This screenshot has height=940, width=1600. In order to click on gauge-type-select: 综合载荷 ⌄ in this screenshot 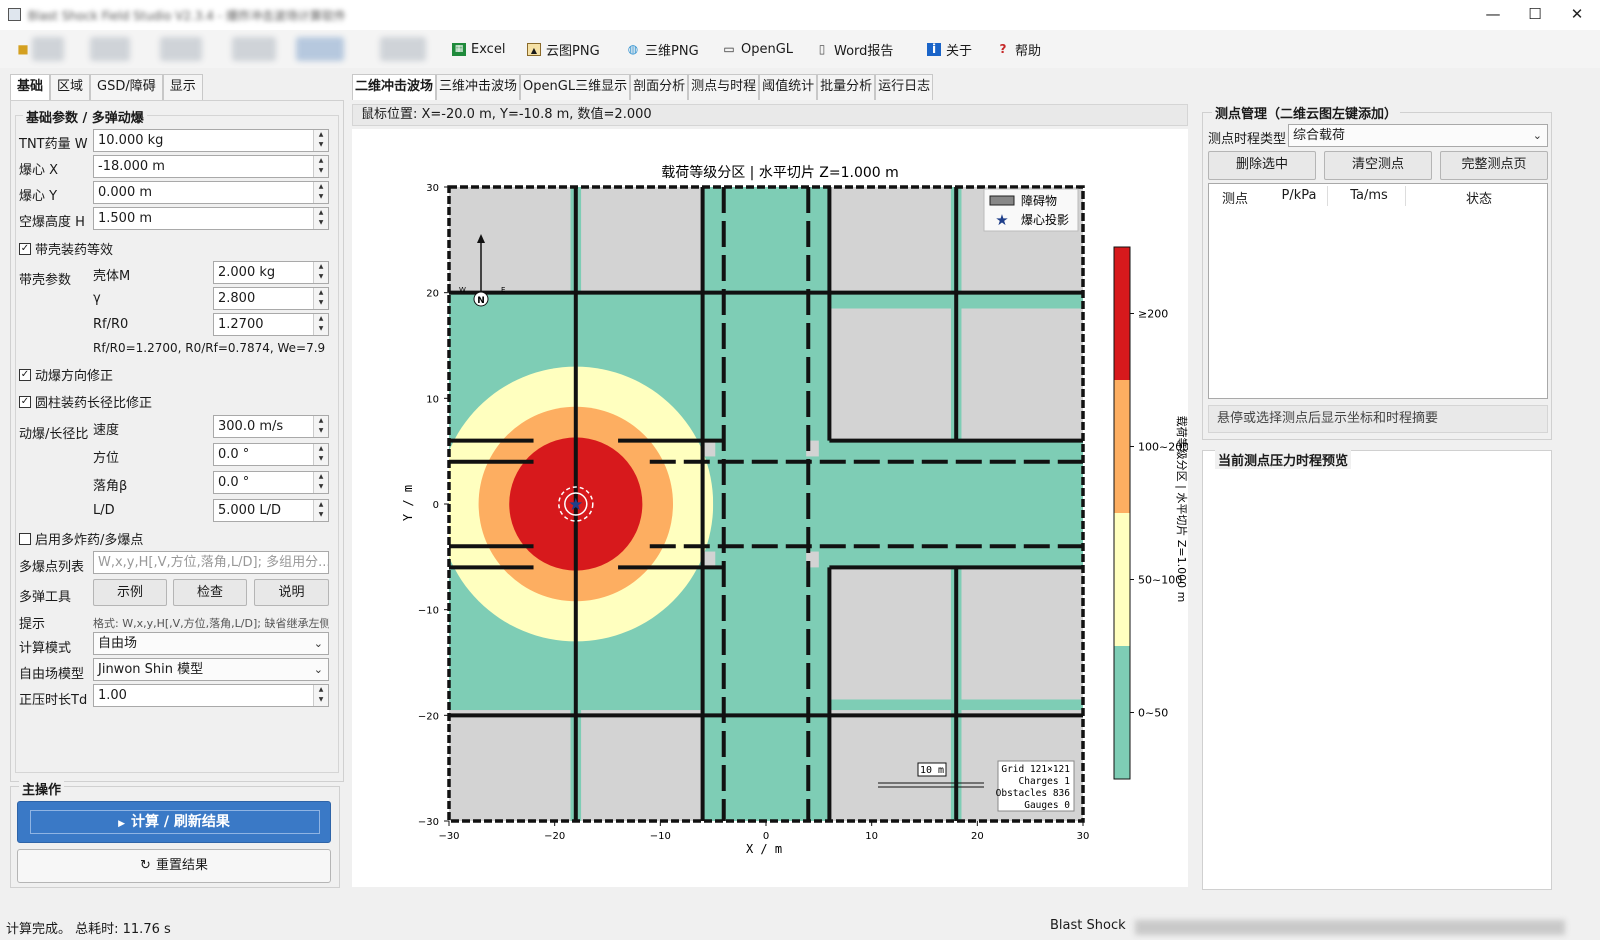, I will do `click(1418, 135)`.